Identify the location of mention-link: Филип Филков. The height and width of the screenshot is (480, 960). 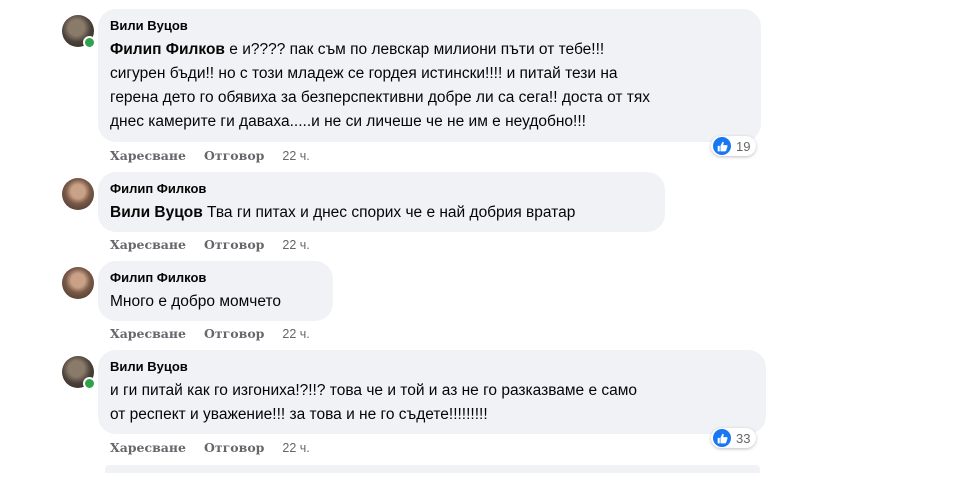
(167, 49).